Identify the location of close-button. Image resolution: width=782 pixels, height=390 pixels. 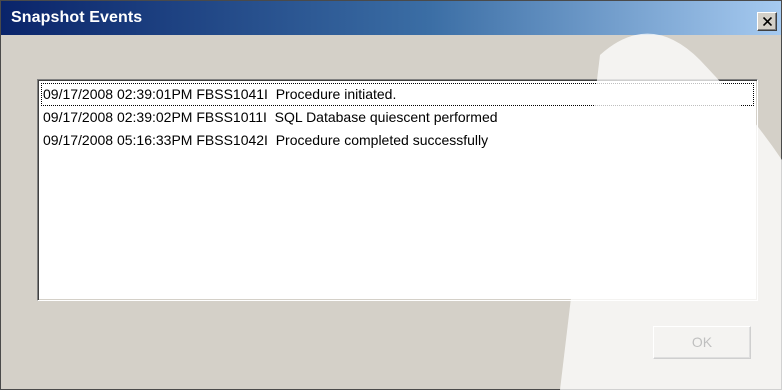
(767, 21).